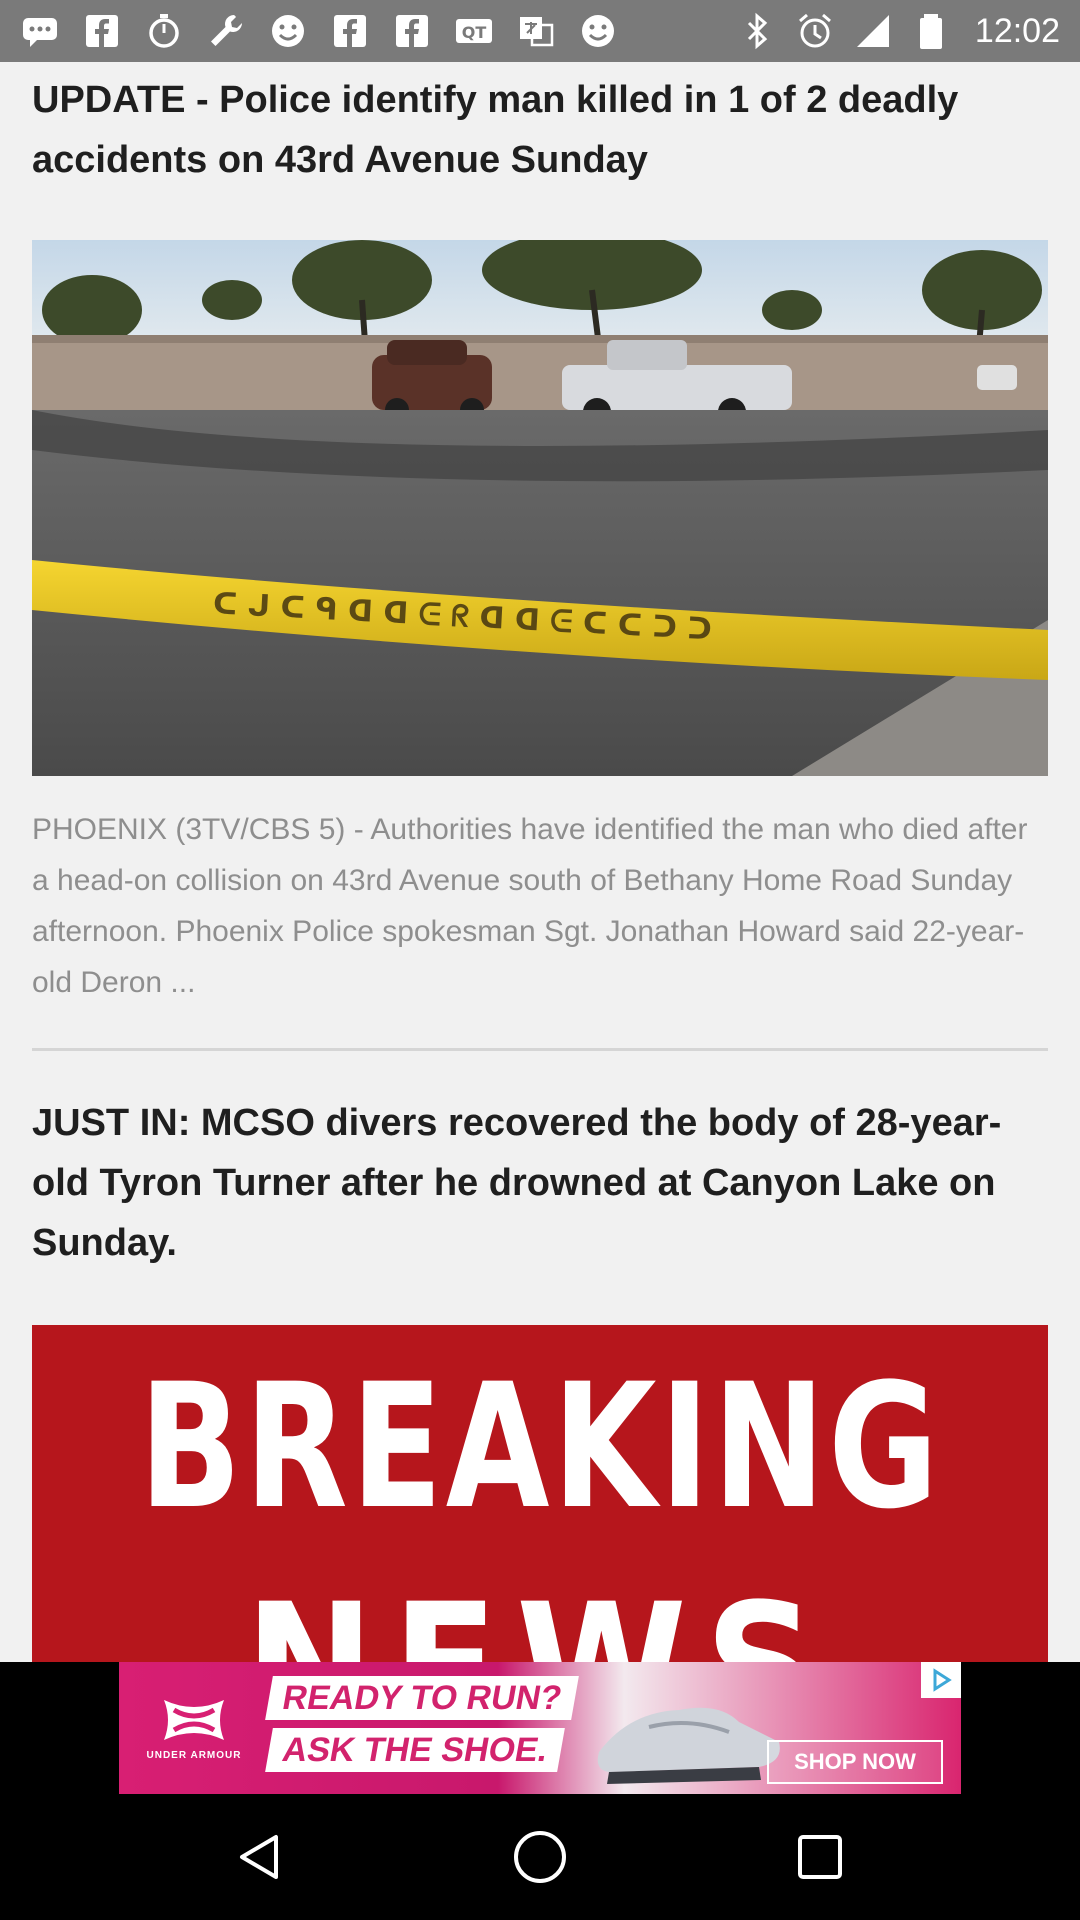  I want to click on status-bar: QT 12:02, so click(540, 31).